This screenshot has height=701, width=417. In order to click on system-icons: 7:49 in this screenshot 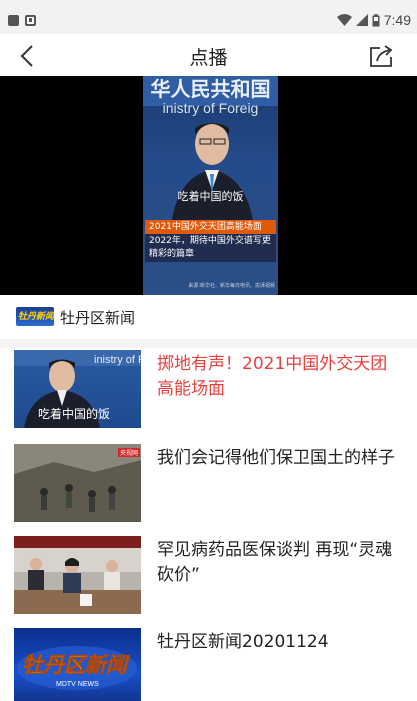, I will do `click(373, 20)`.